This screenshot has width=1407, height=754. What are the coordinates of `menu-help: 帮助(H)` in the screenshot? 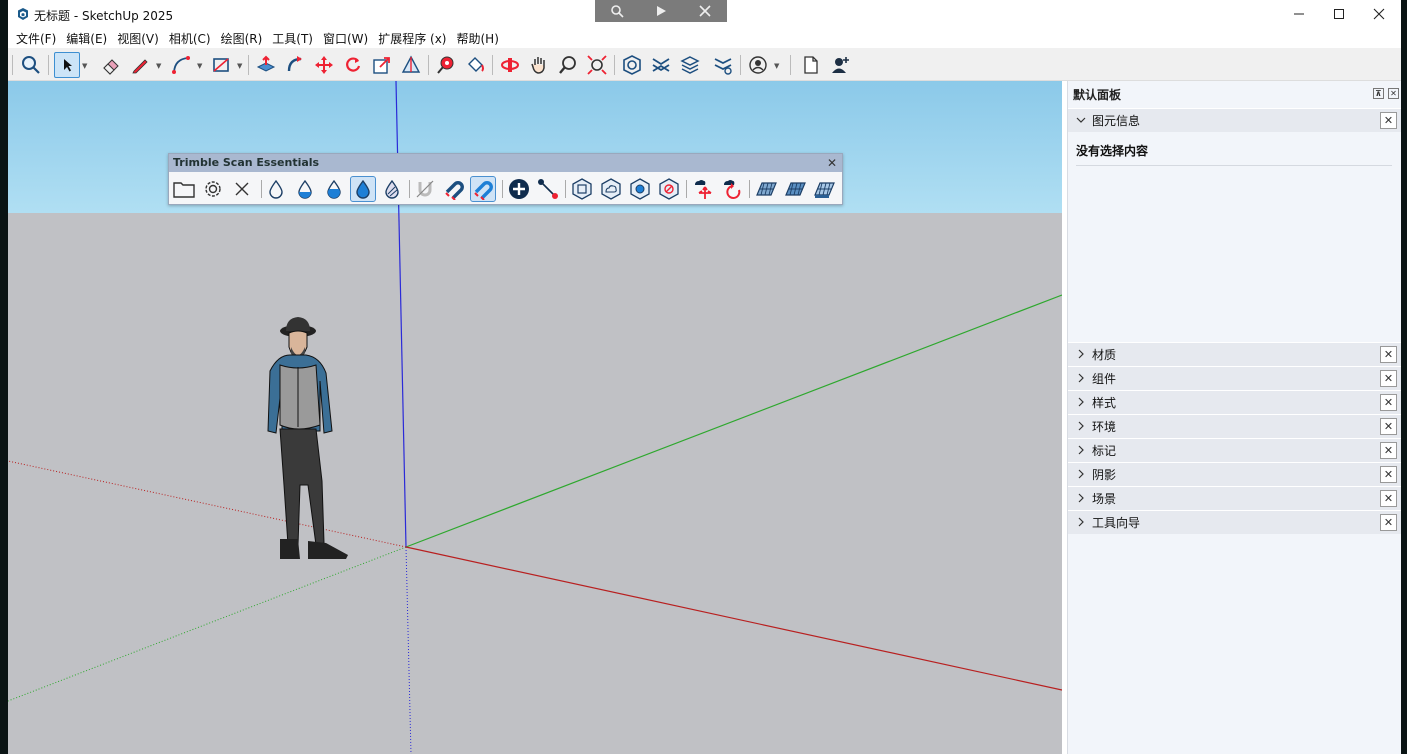 It's located at (480, 38).